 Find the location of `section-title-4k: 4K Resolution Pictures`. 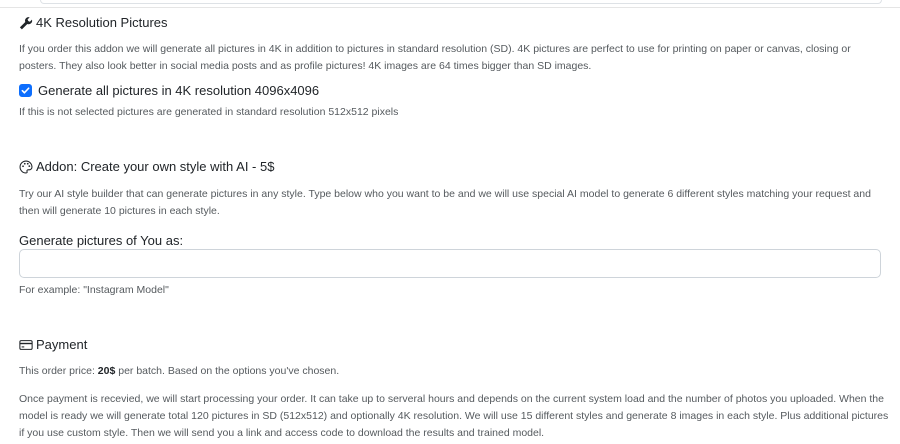

section-title-4k: 4K Resolution Pictures is located at coordinates (93, 22).